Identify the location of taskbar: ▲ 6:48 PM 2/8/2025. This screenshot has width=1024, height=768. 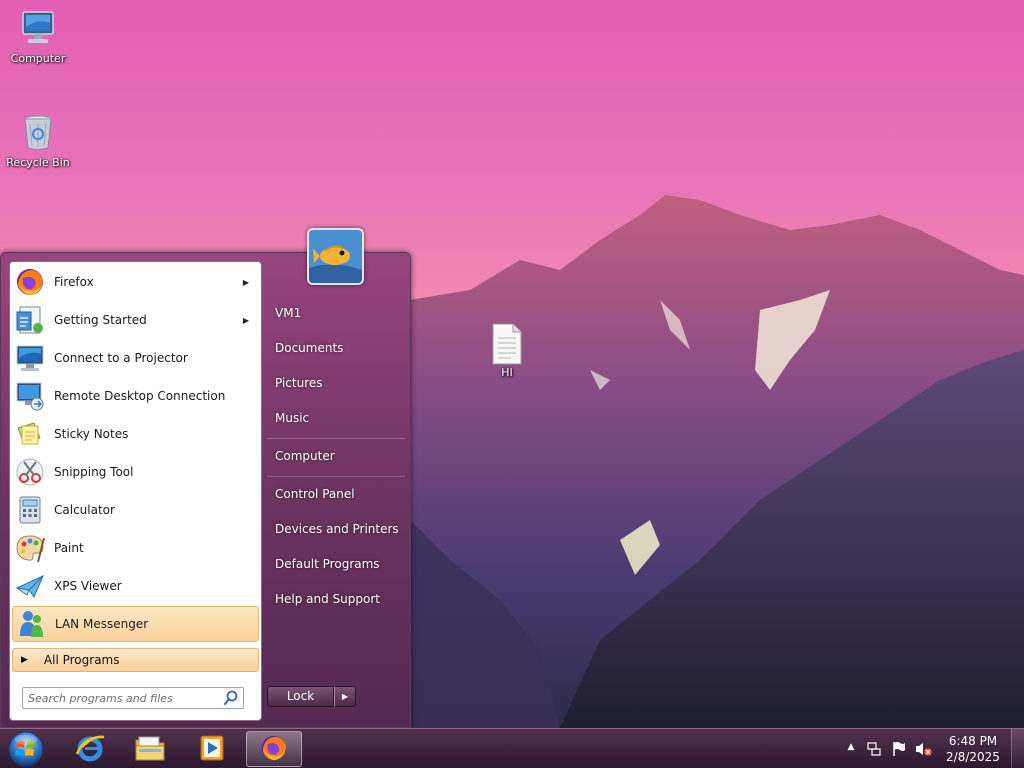
(512, 748).